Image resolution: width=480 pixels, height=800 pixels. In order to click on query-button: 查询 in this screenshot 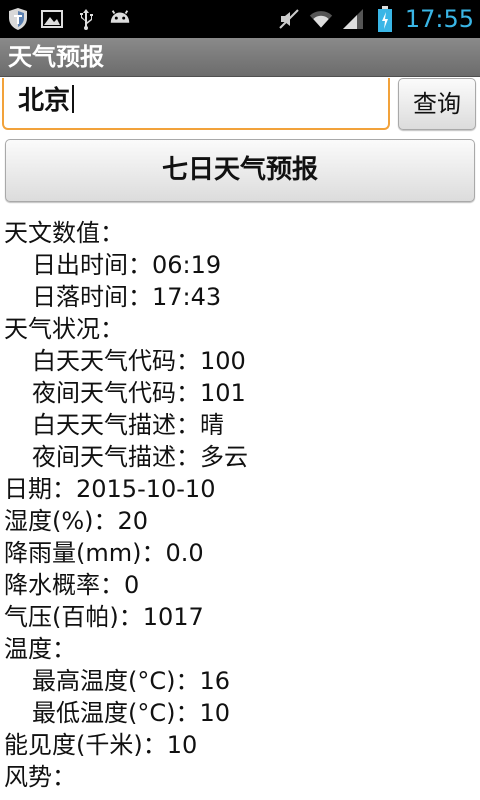, I will do `click(437, 104)`.